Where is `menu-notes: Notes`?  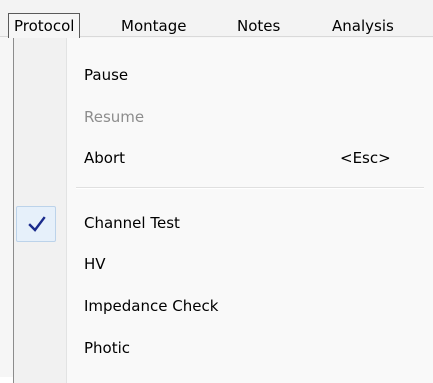 menu-notes: Notes is located at coordinates (258, 26).